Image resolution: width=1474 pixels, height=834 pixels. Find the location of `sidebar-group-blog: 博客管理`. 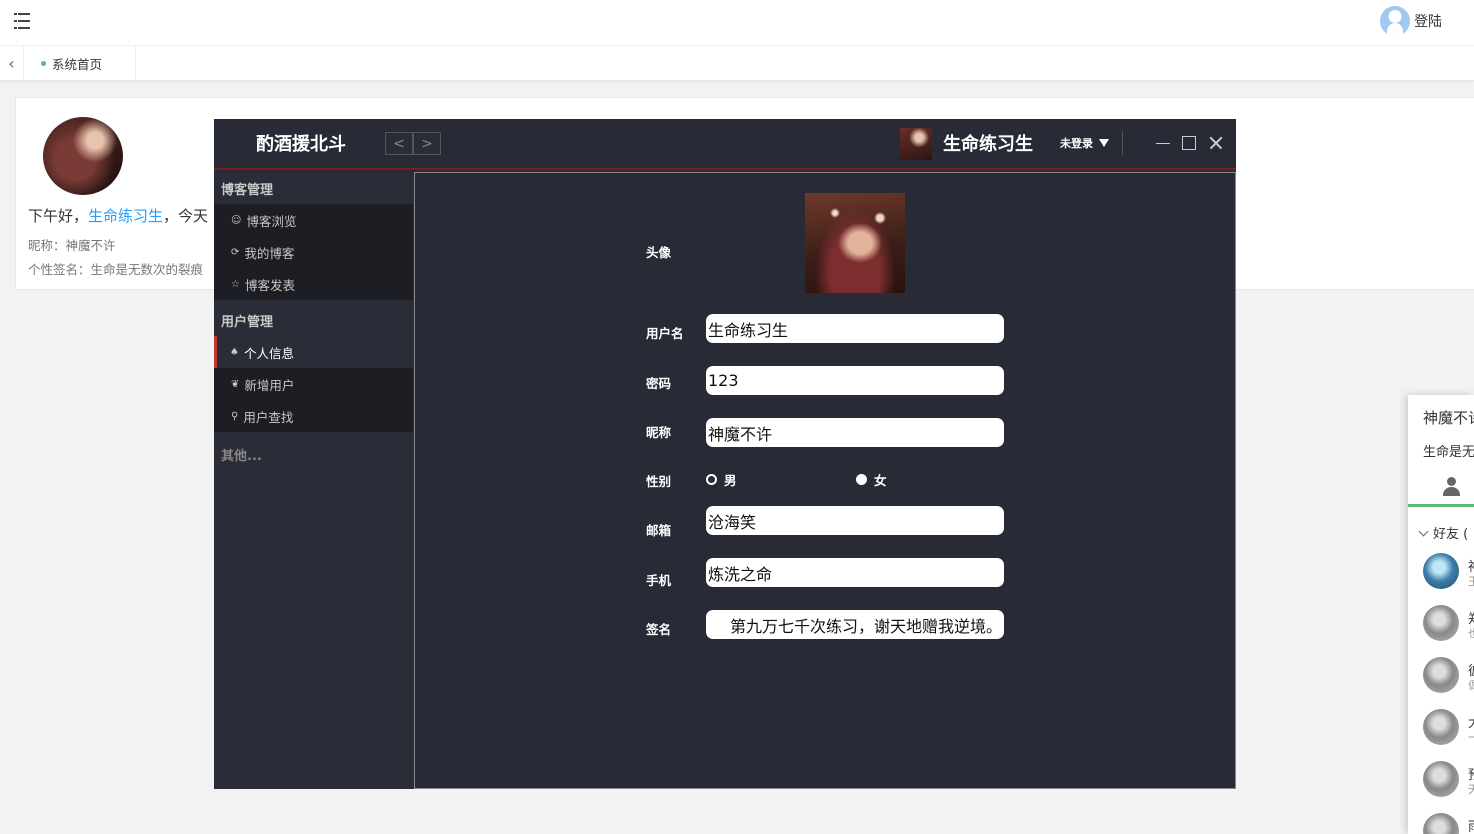

sidebar-group-blog: 博客管理 is located at coordinates (247, 188).